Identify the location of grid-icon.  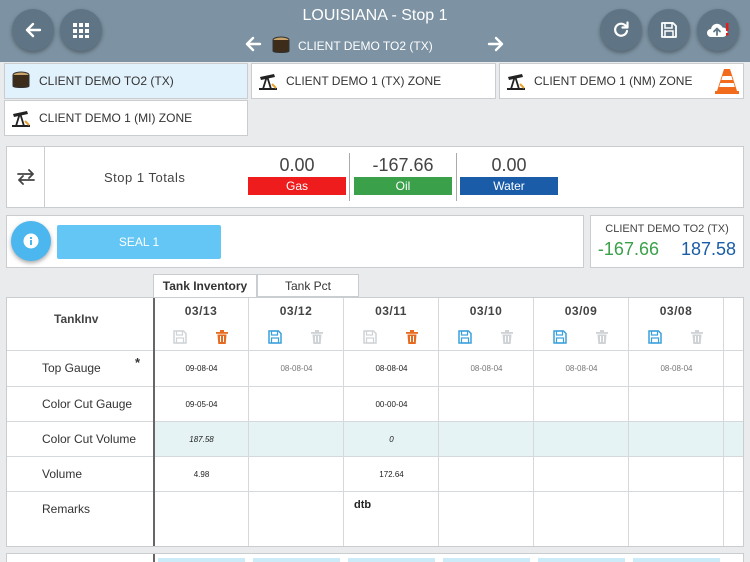
(81, 30).